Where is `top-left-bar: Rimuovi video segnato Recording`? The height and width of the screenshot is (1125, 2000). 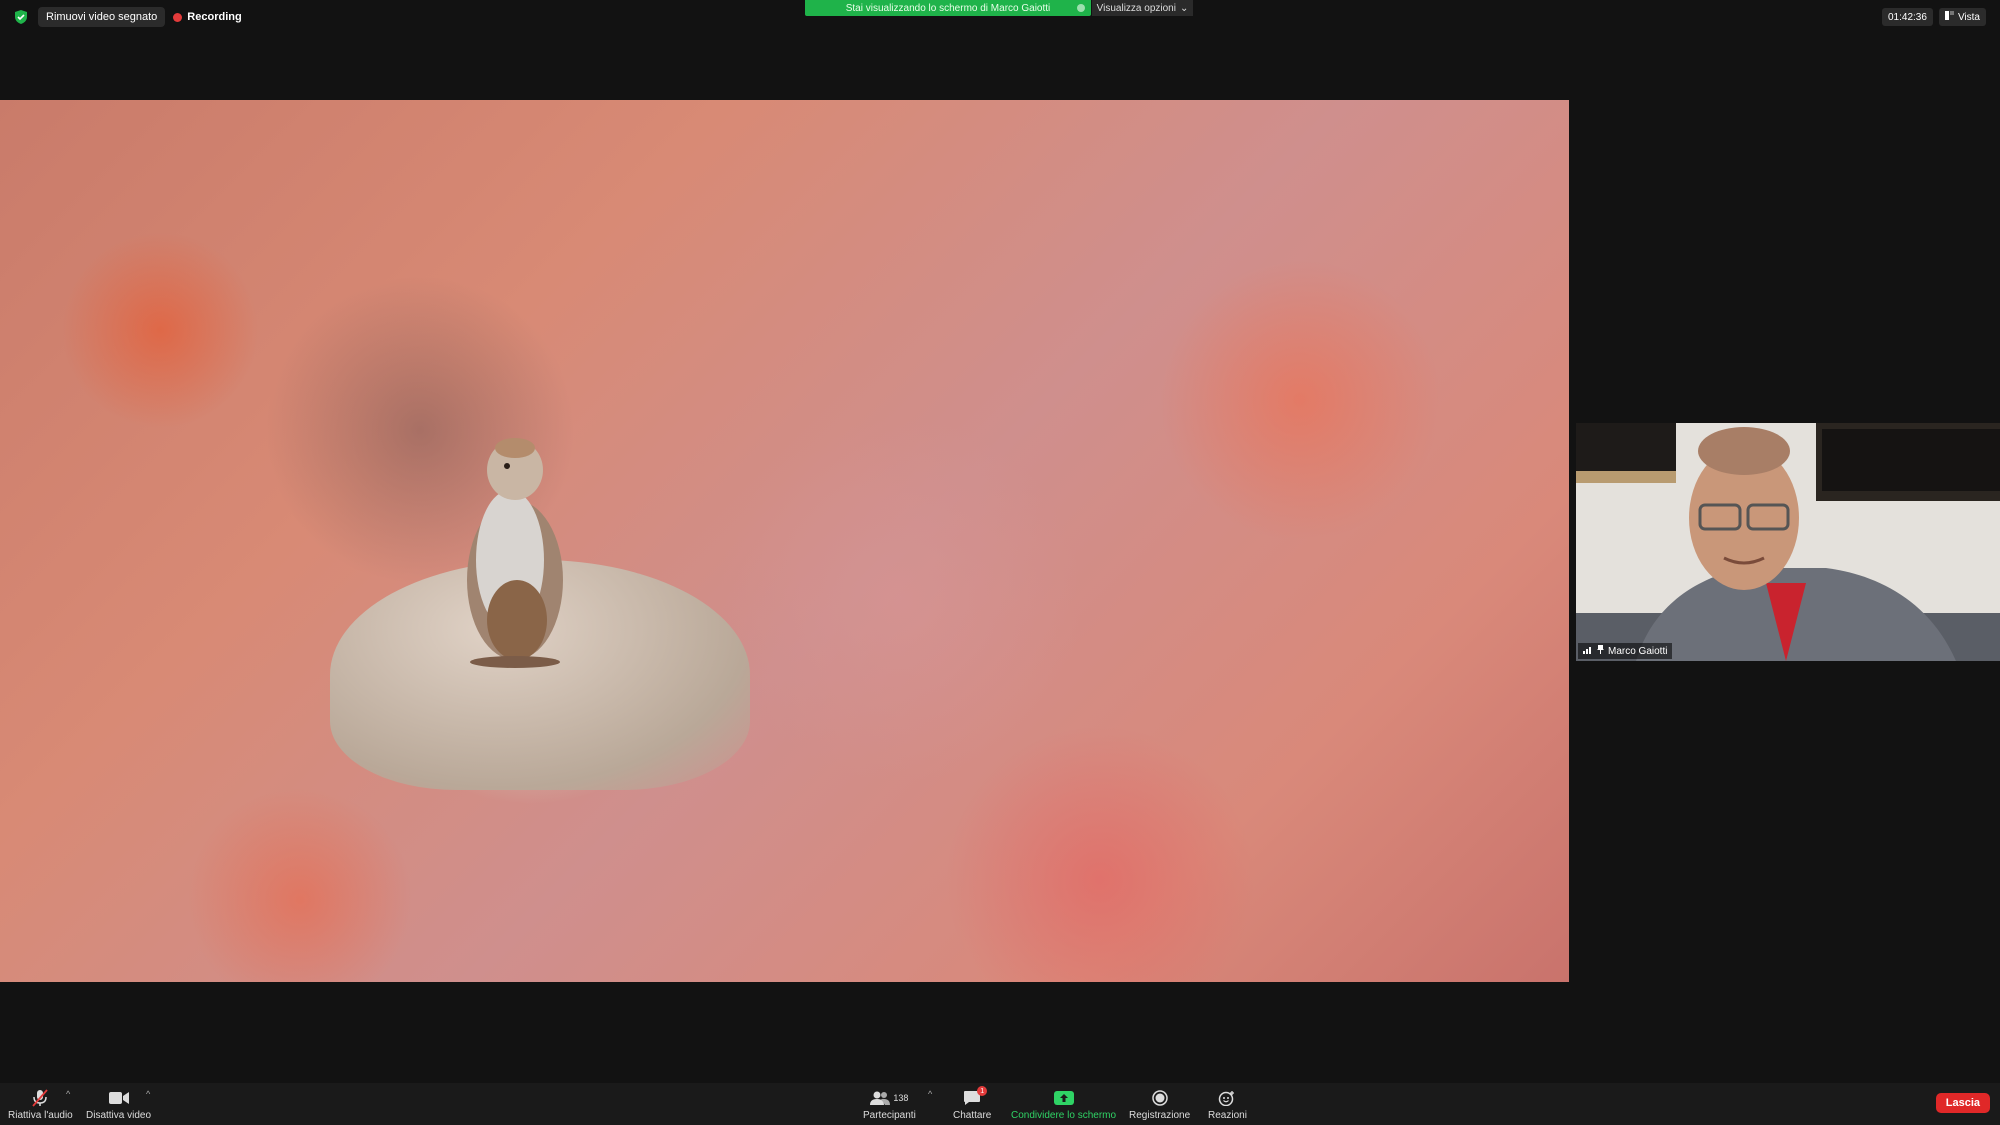
top-left-bar: Rimuovi video segnato Recording is located at coordinates (127, 17).